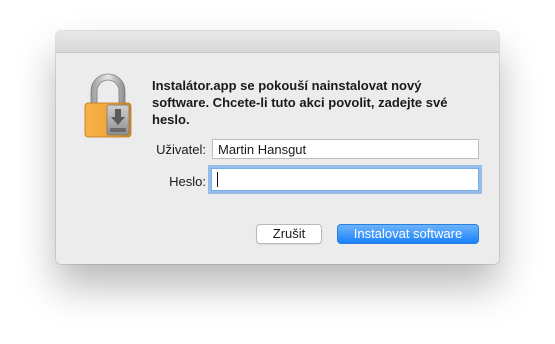 Image resolution: width=555 pixels, height=344 pixels. I want to click on lock-installer-icon, so click(108, 105).